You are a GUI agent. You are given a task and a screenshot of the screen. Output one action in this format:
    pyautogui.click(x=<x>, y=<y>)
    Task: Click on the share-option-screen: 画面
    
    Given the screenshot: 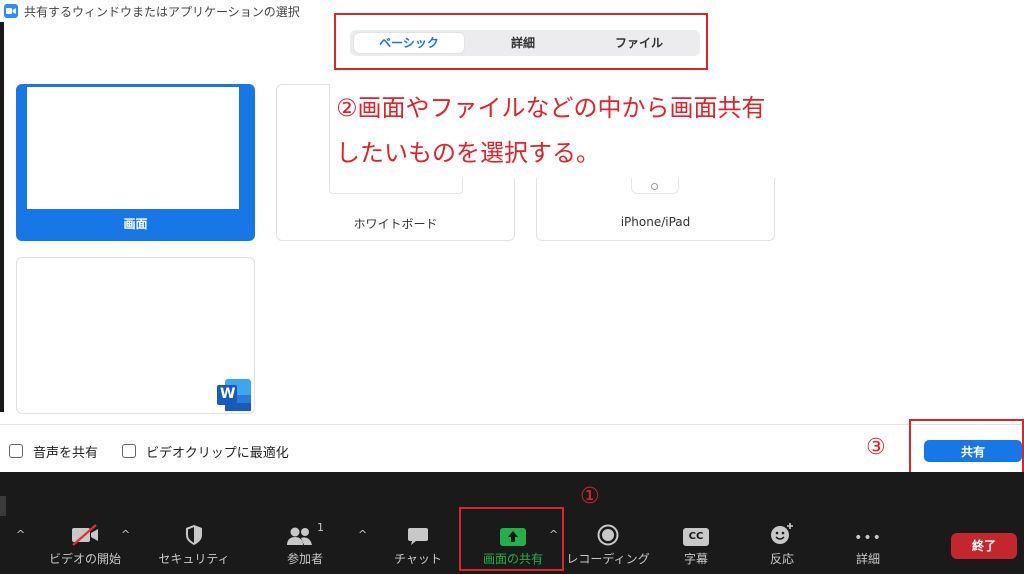 What is the action you would take?
    pyautogui.click(x=135, y=162)
    